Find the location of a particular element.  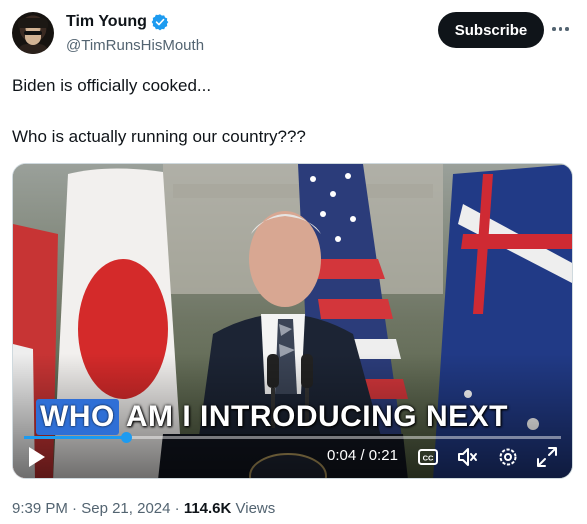

verified-badge-icon is located at coordinates (160, 22).